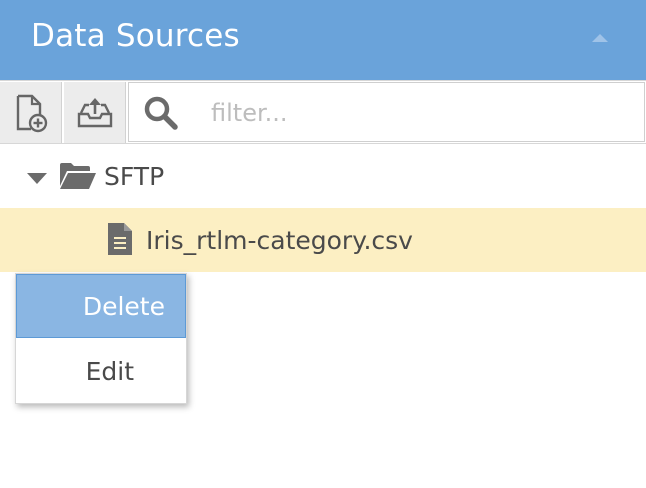 This screenshot has width=646, height=488. What do you see at coordinates (120, 239) in the screenshot?
I see `file-text-icon` at bounding box center [120, 239].